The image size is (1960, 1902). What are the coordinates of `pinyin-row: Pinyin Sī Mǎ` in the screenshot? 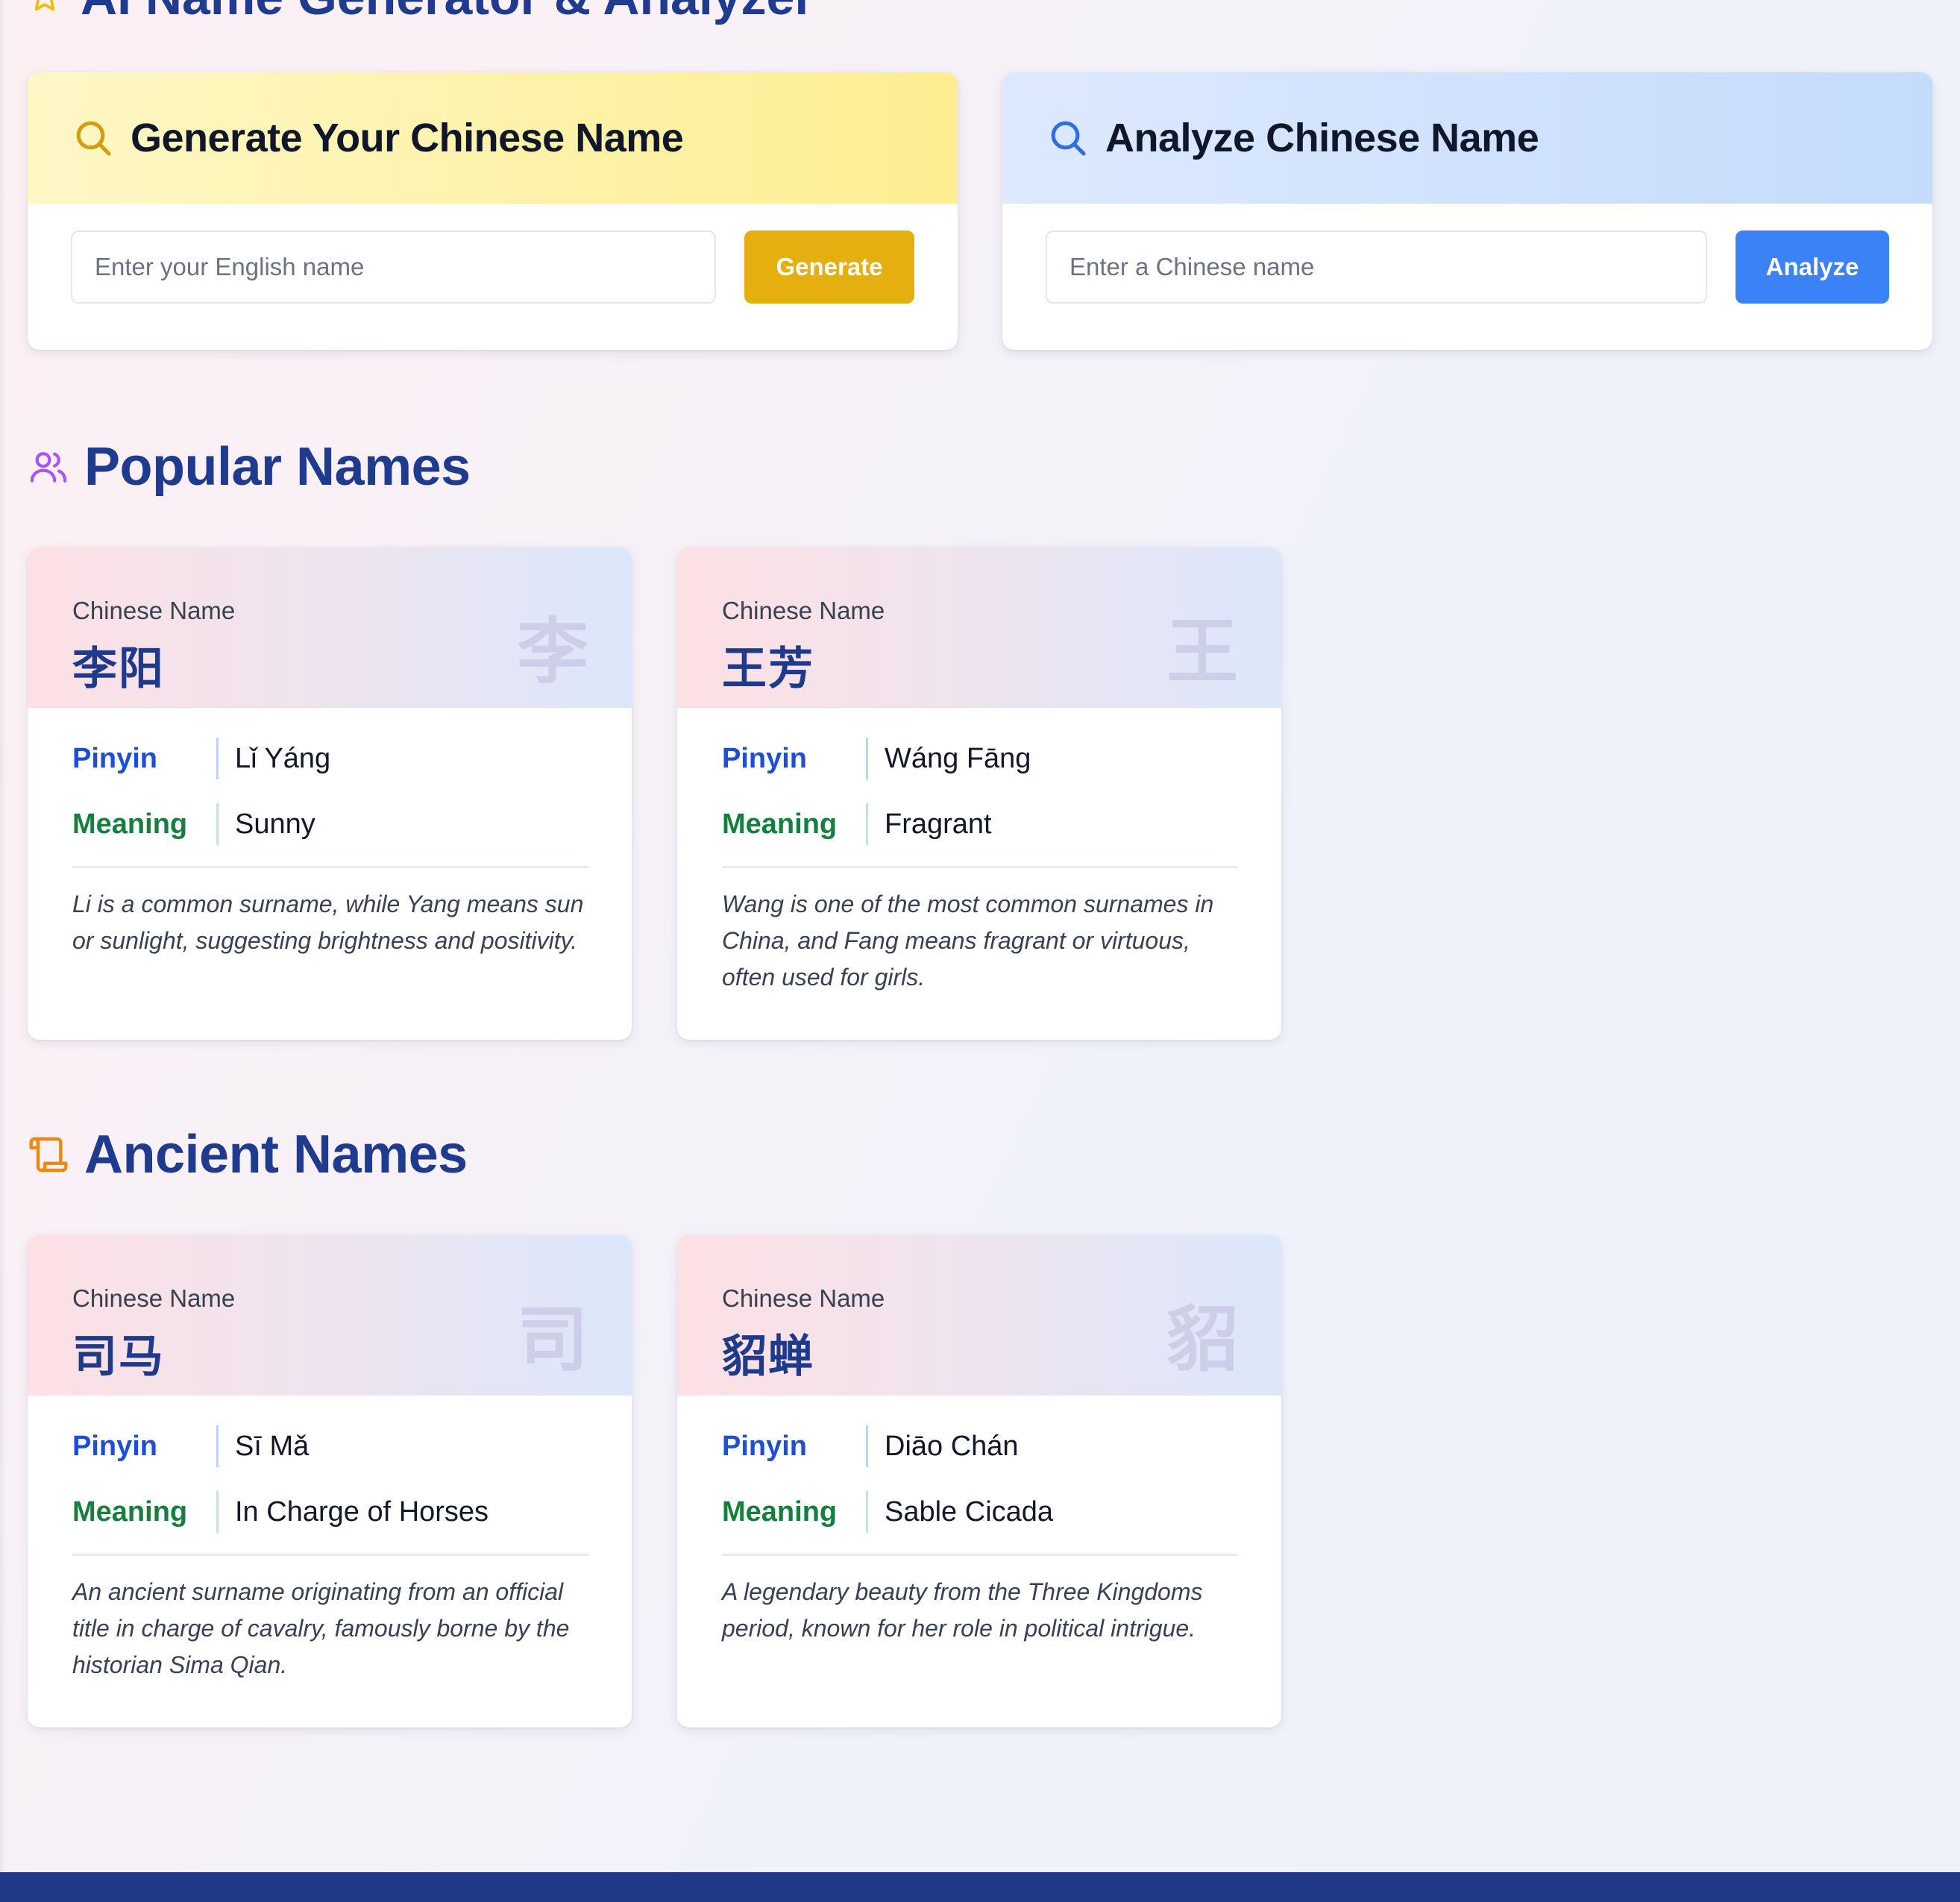 It's located at (330, 1446).